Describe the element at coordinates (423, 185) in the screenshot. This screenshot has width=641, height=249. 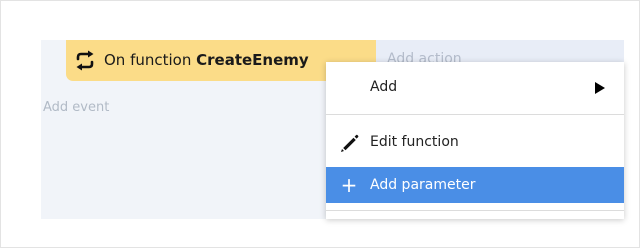
I see `menu-item-add-parameter-label: Add parameter` at that location.